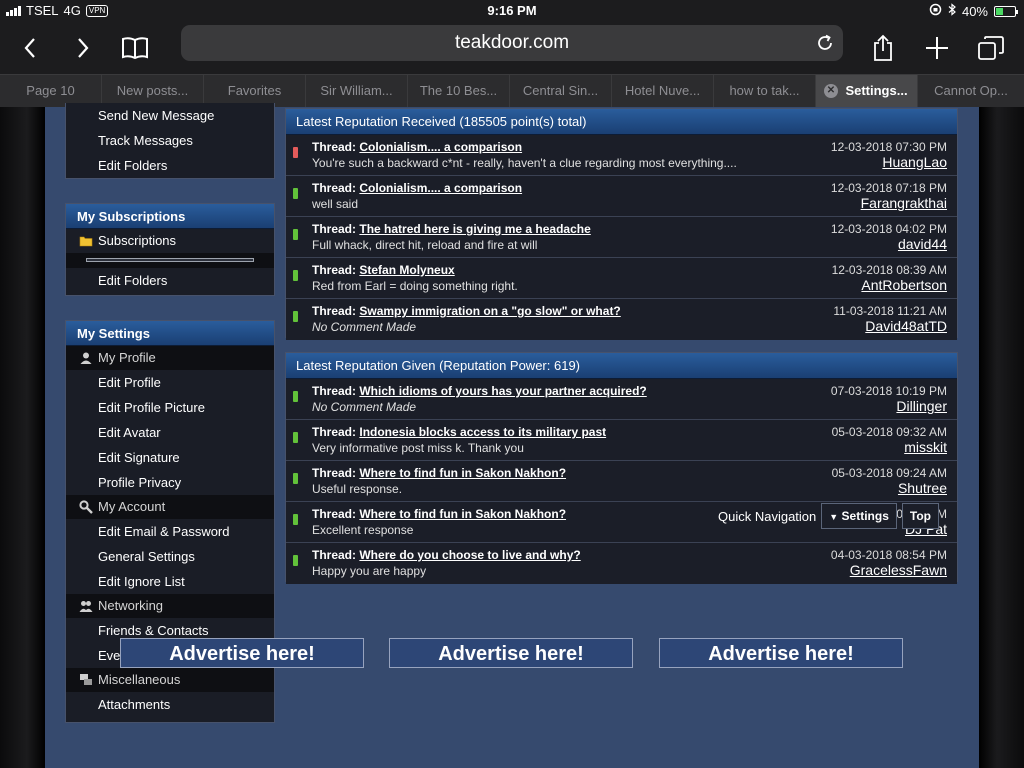  What do you see at coordinates (86, 241) in the screenshot?
I see `folder-icon` at bounding box center [86, 241].